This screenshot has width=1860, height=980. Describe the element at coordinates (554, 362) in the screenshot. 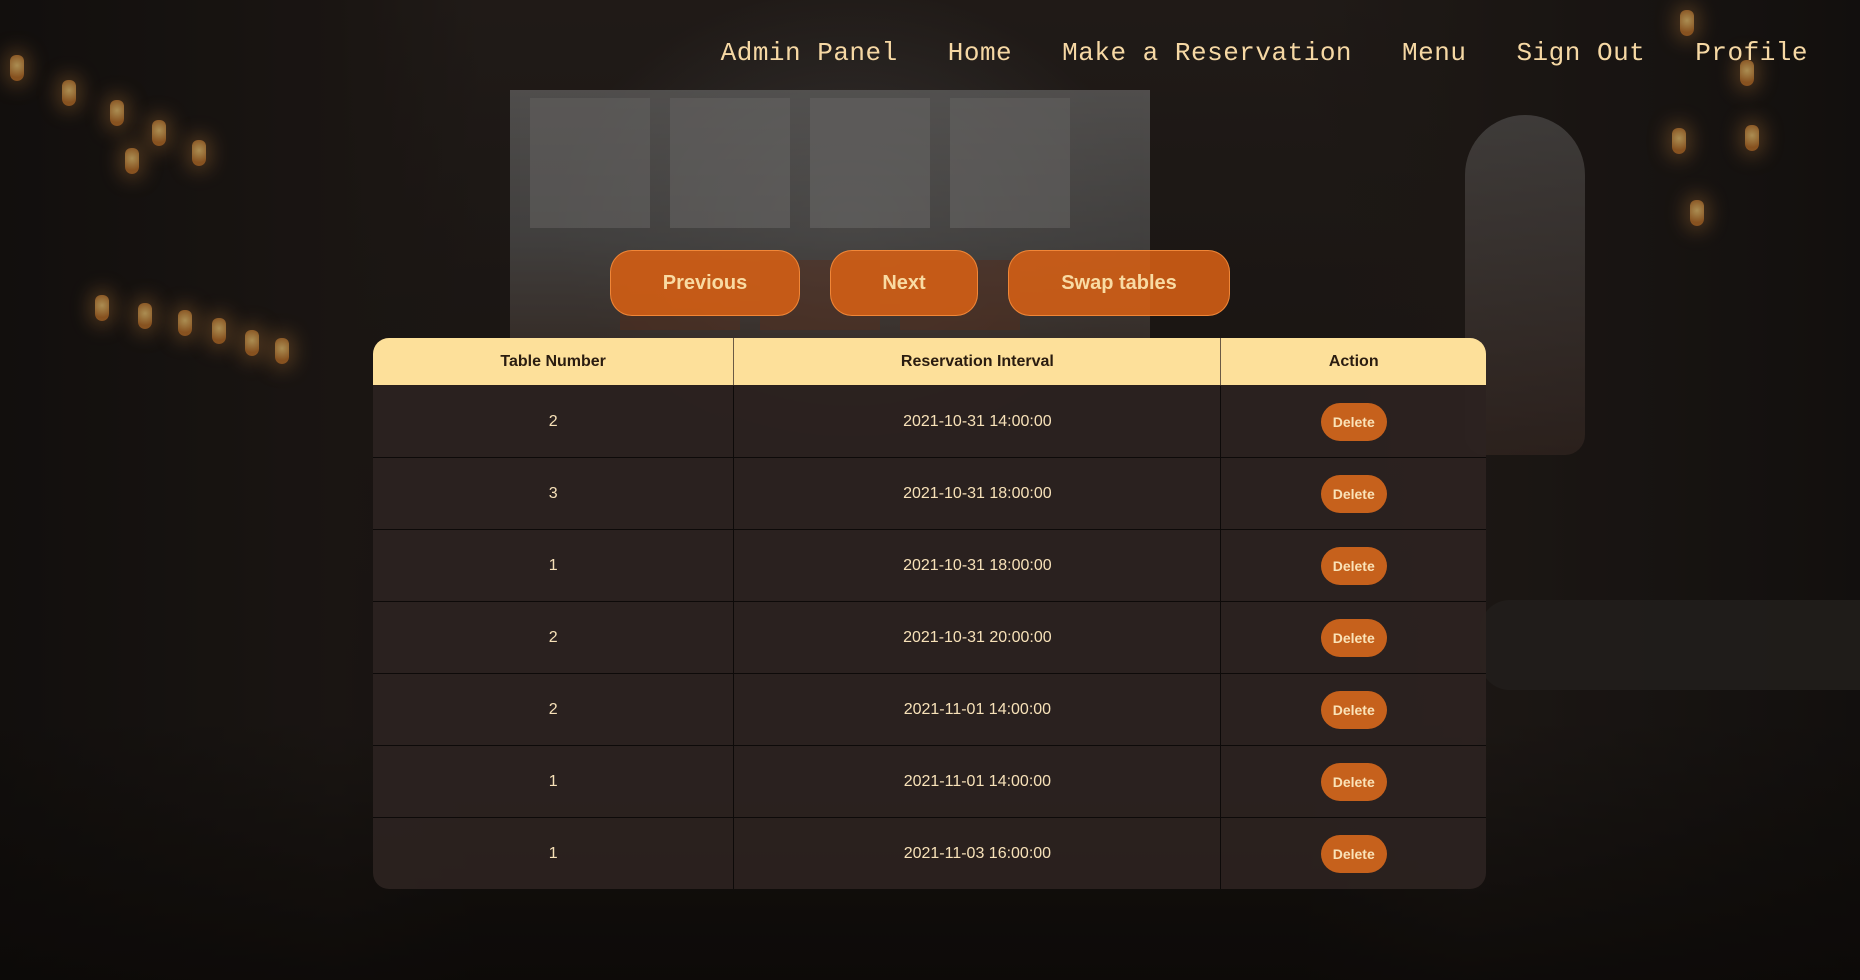

I see `header-table-number: Table Number` at that location.